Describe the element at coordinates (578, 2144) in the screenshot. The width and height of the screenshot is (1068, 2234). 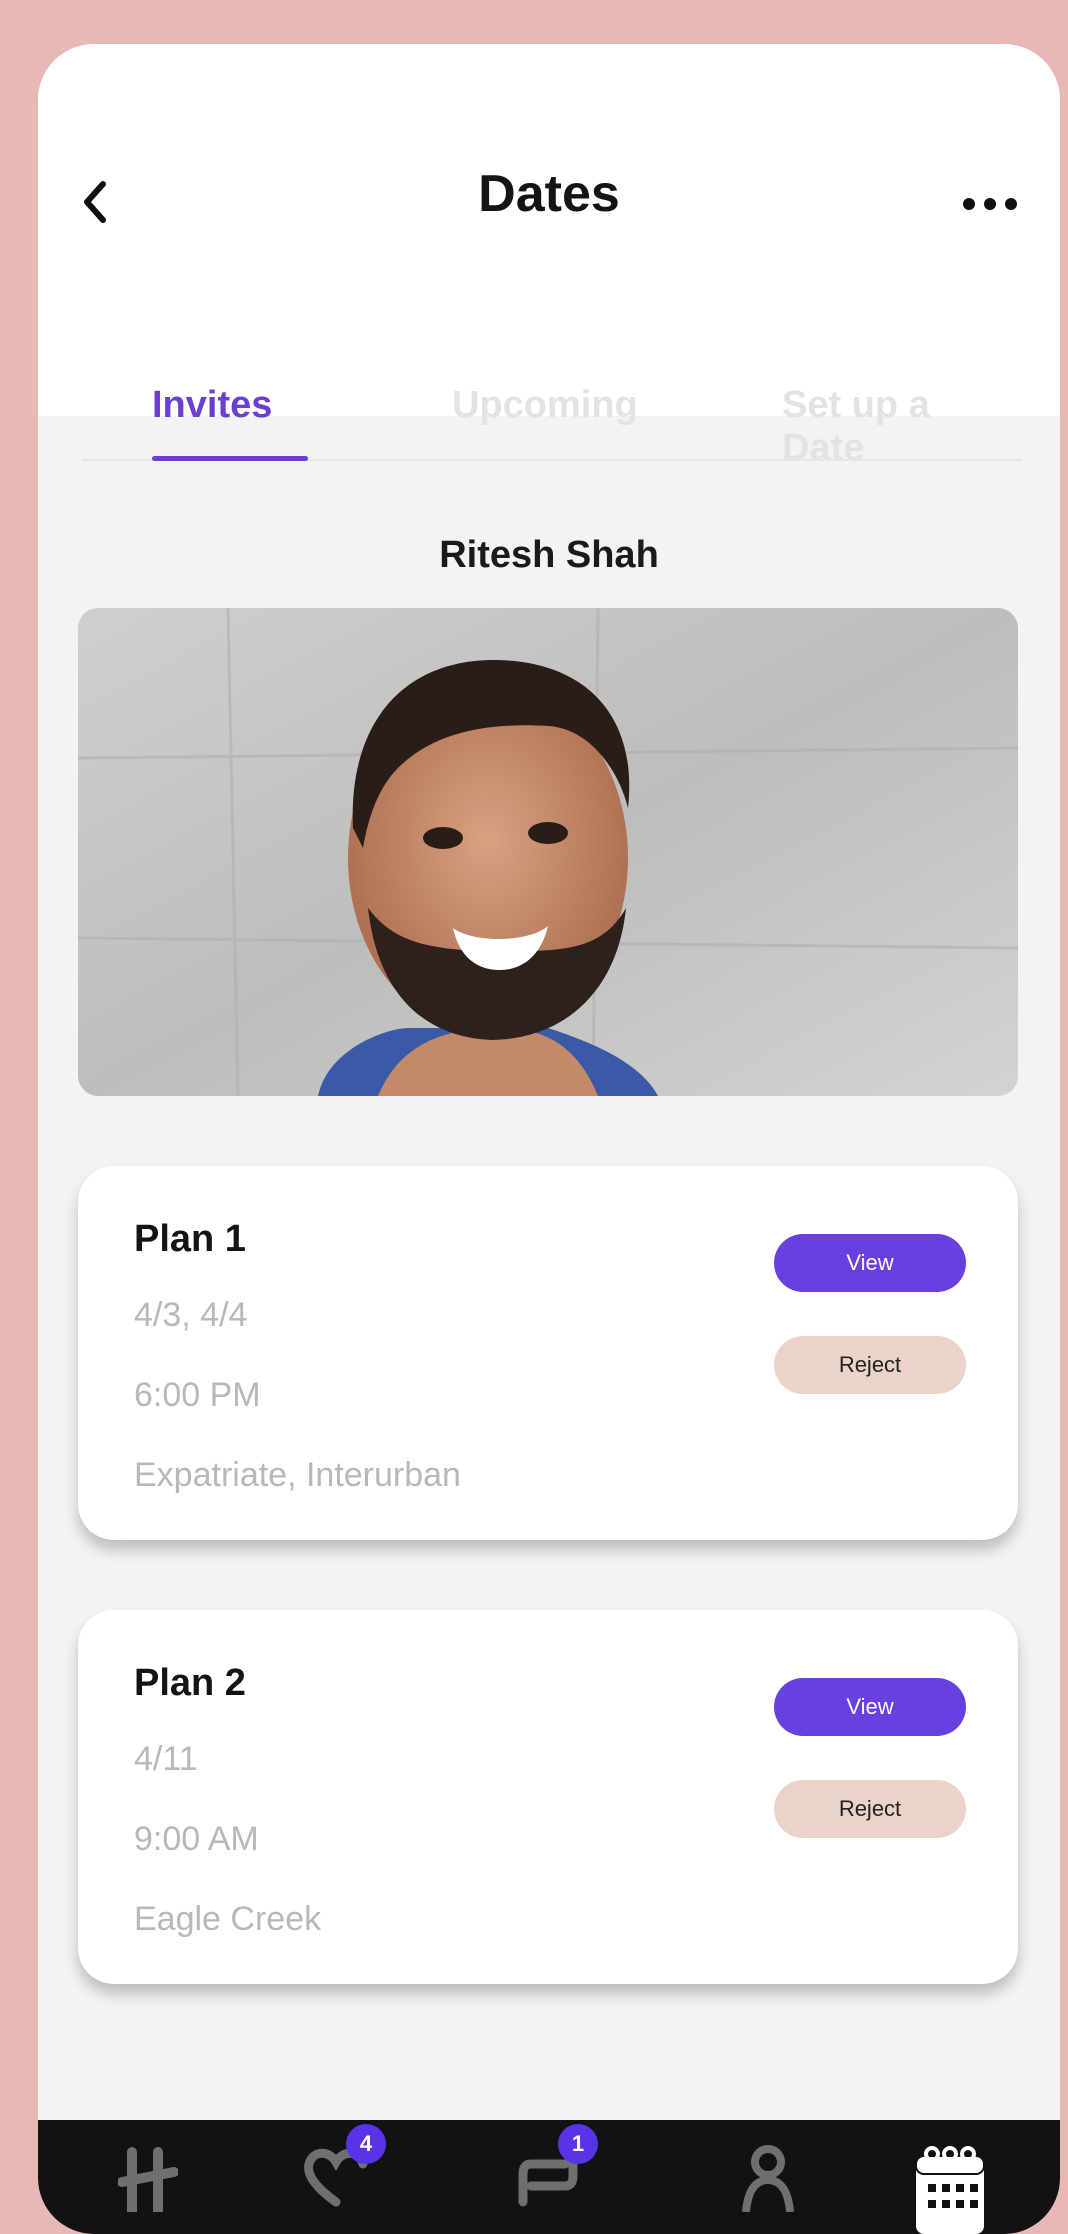
I see `chat-badge: 1` at that location.